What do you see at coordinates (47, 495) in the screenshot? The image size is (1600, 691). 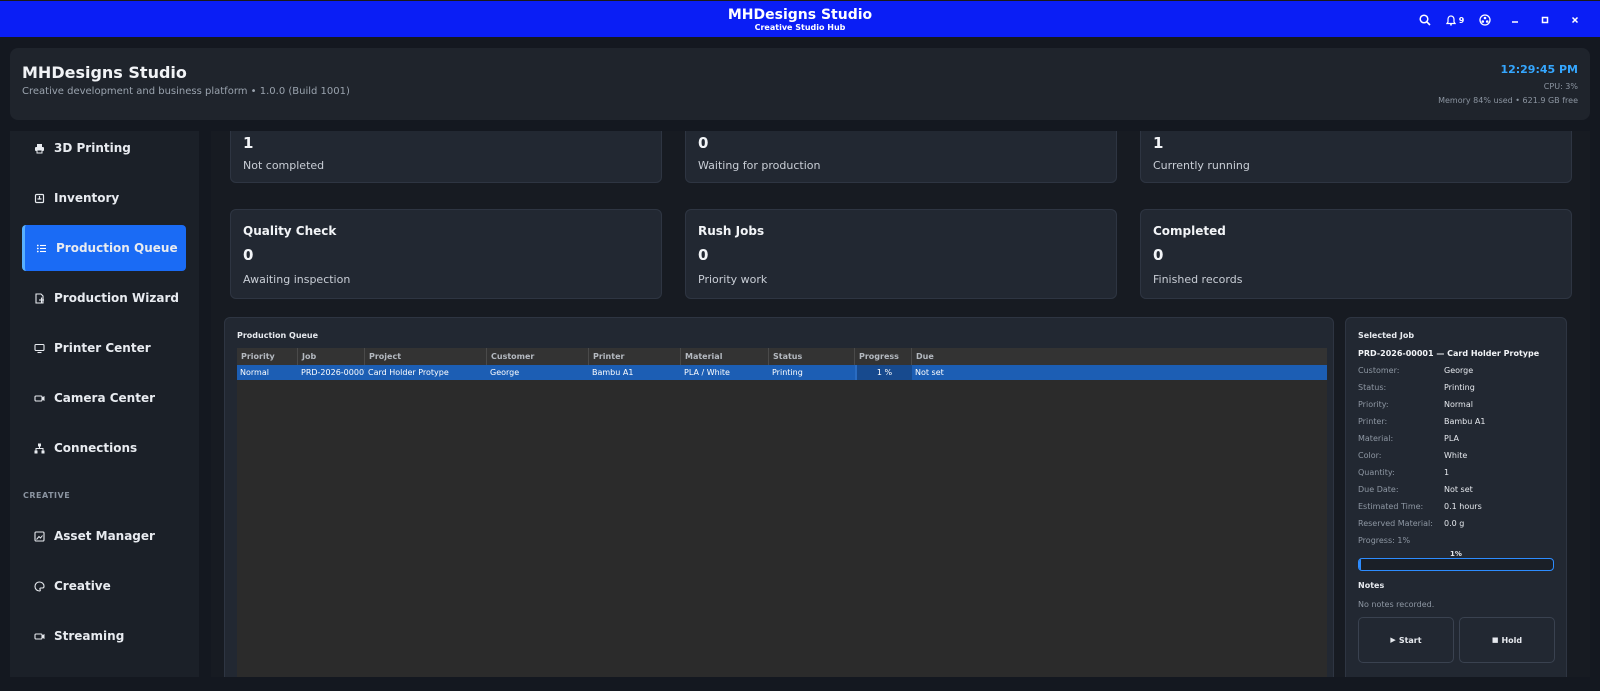 I see `sidebar-section-creative: CREATIVE` at bounding box center [47, 495].